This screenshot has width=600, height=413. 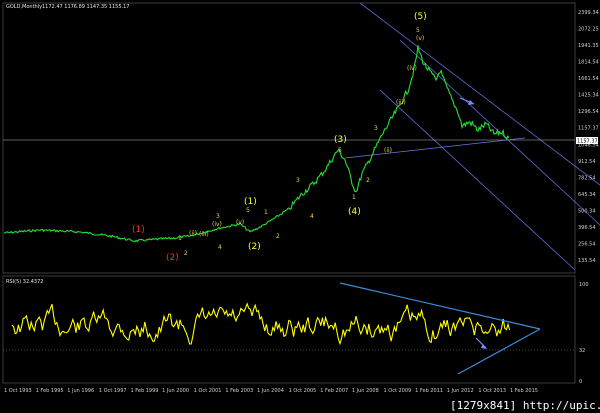 What do you see at coordinates (587, 162) in the screenshot?
I see `price-axis-label: 912.54` at bounding box center [587, 162].